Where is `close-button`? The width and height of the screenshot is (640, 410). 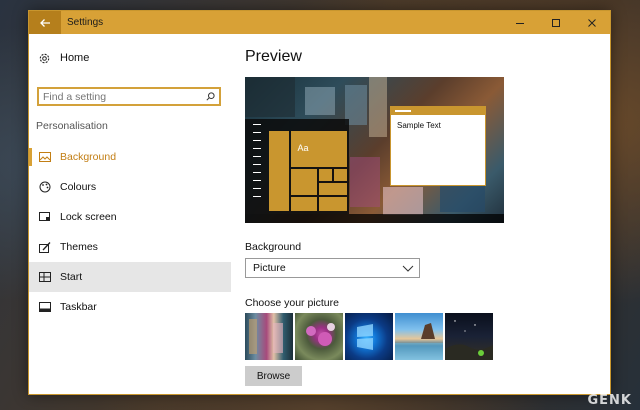 close-button is located at coordinates (592, 22).